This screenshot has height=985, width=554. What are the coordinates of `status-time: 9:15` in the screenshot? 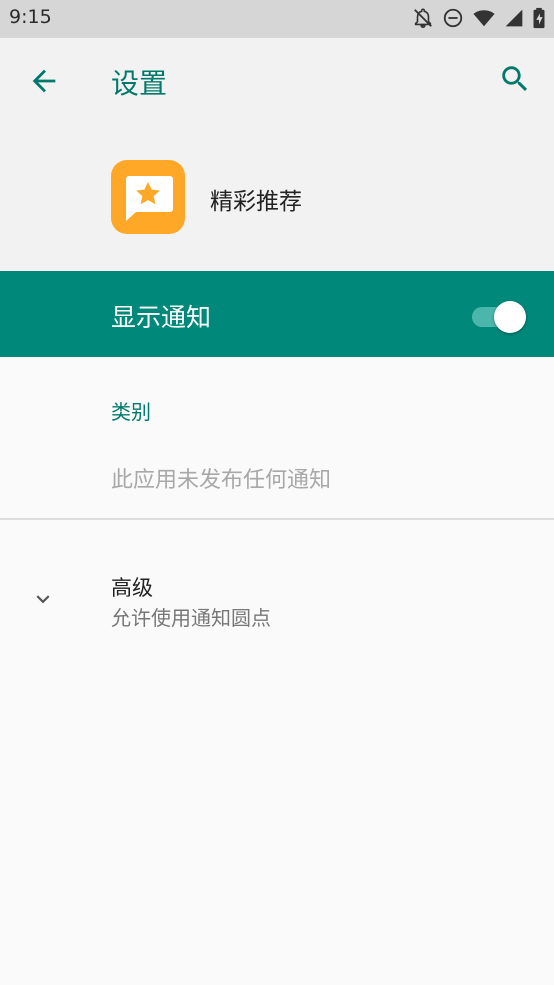 It's located at (30, 17).